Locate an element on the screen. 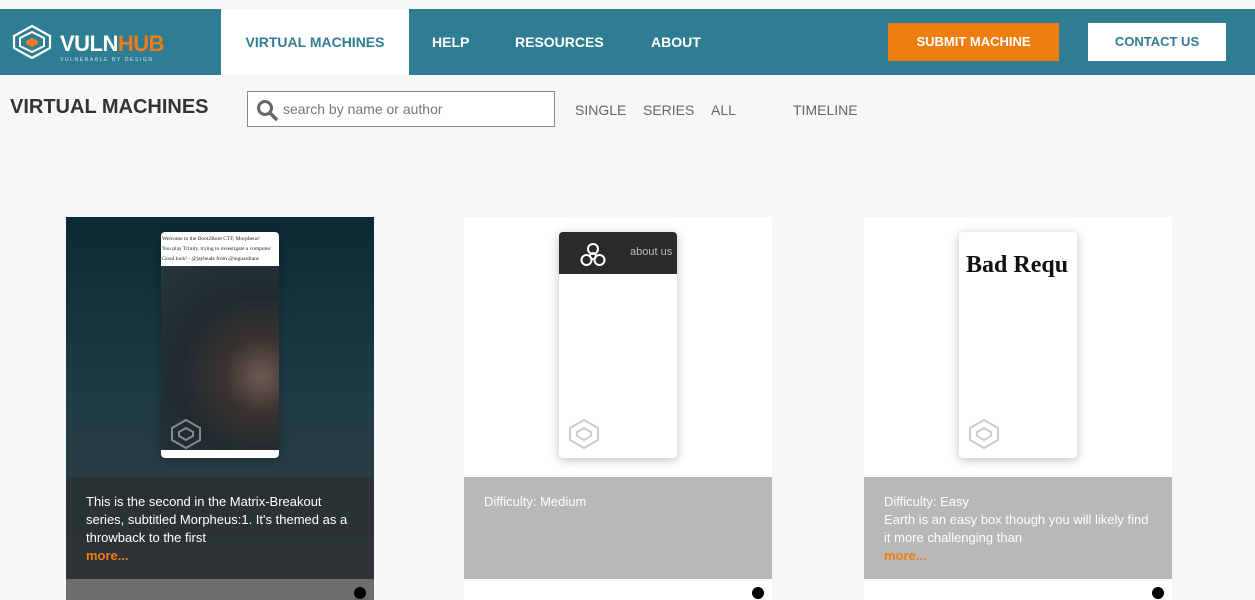 The image size is (1255, 600). filter-single: SINGLE is located at coordinates (600, 110).